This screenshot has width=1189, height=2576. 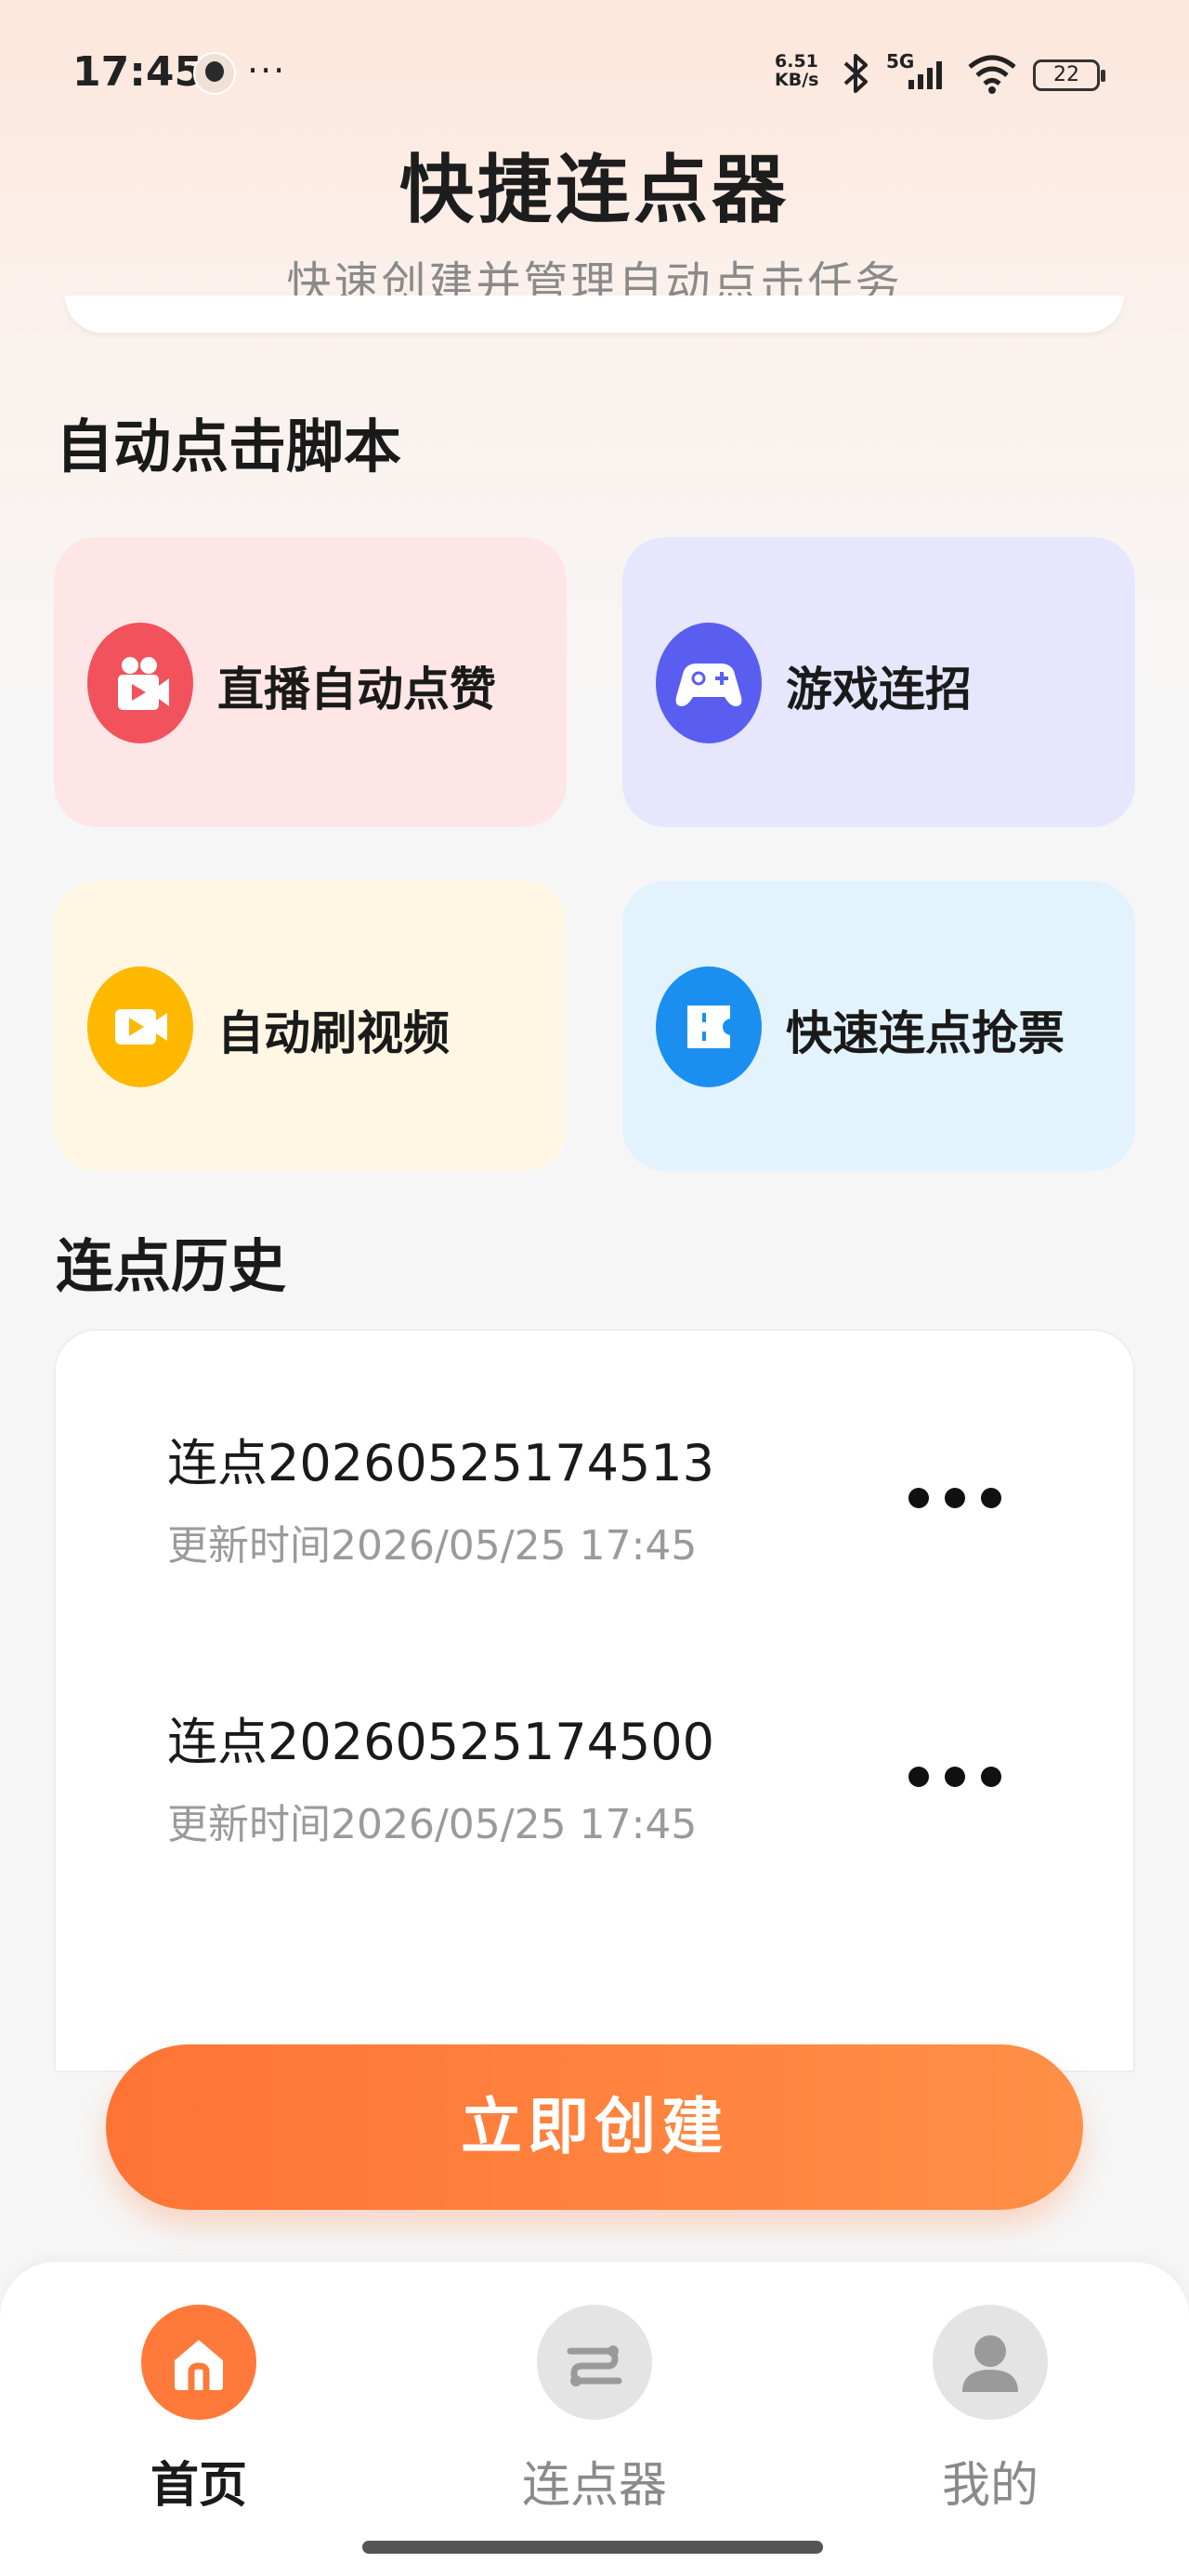 I want to click on page-title: 快捷连点器, so click(x=594, y=190).